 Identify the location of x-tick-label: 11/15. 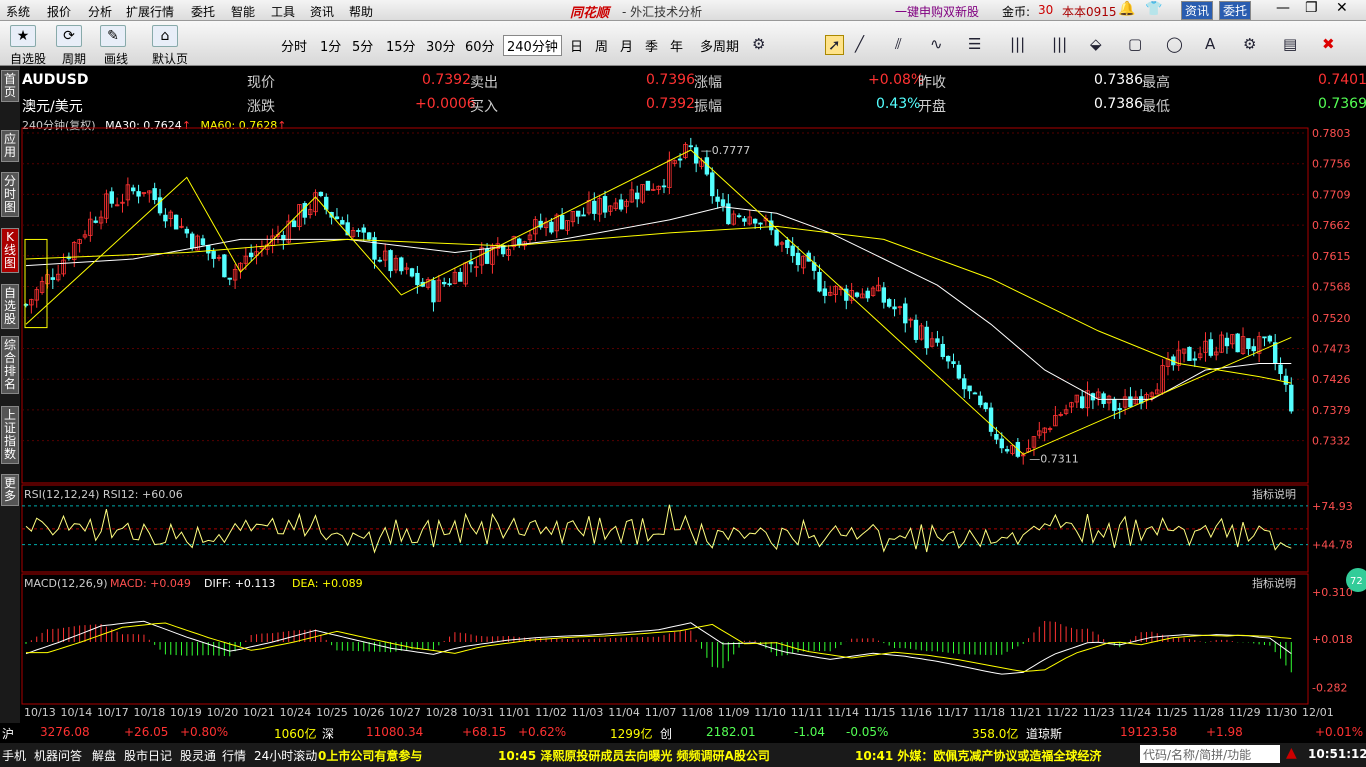
(880, 712).